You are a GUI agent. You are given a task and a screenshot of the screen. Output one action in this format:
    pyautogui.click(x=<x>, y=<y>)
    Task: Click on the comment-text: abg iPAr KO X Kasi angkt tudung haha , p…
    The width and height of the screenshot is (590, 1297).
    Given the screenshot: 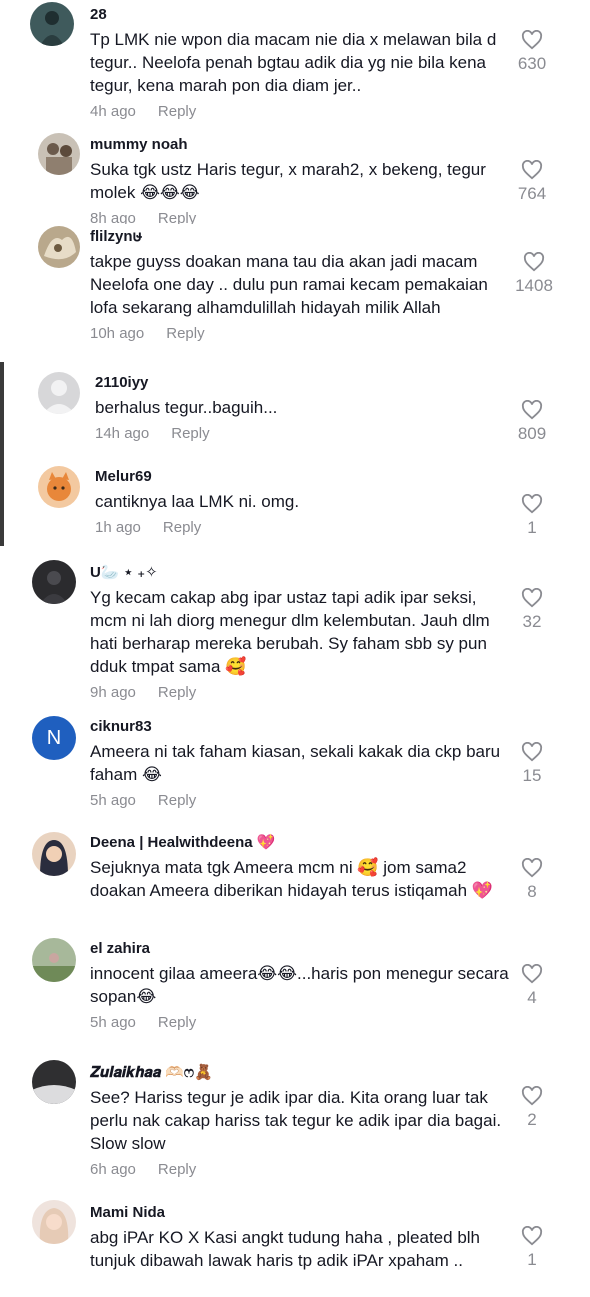 What is the action you would take?
    pyautogui.click(x=285, y=1249)
    